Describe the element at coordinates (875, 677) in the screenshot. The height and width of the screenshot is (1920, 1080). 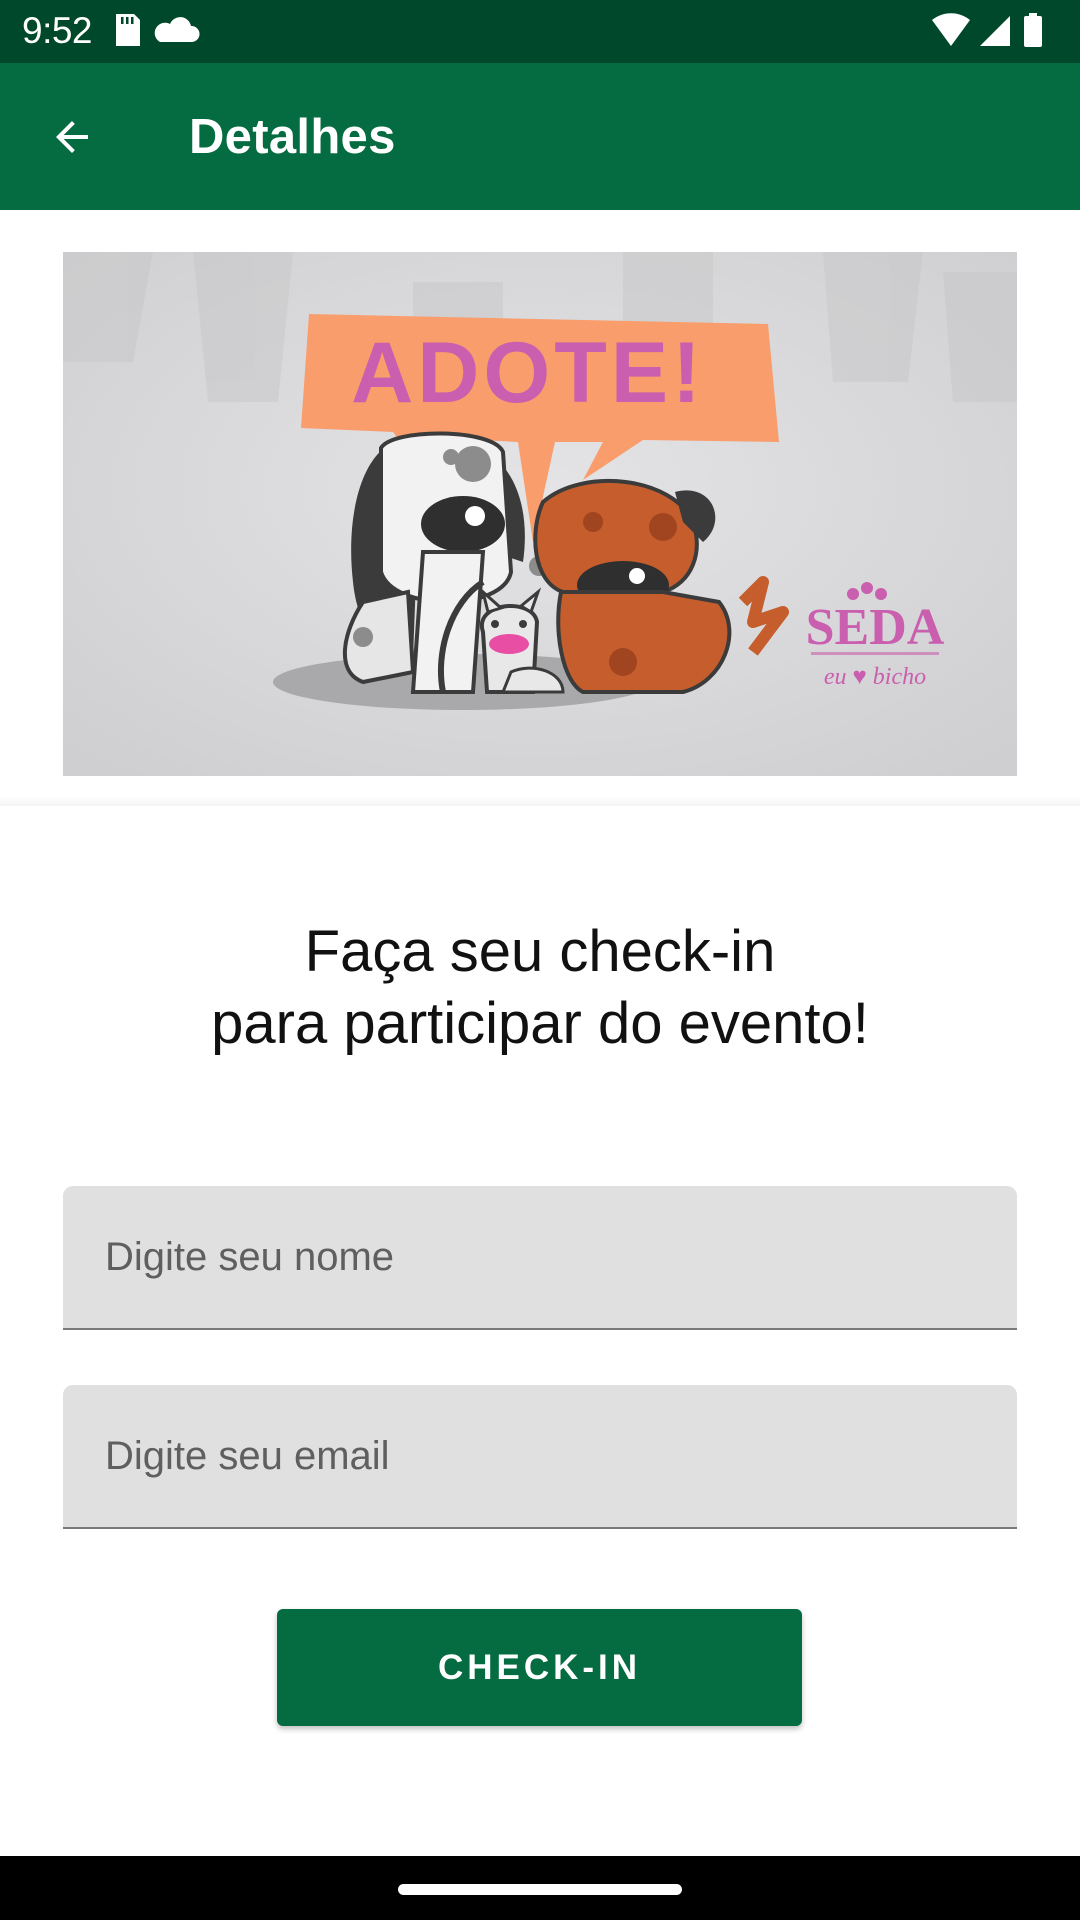
I see `seda-tagline-text: eu ♥ bicho` at that location.